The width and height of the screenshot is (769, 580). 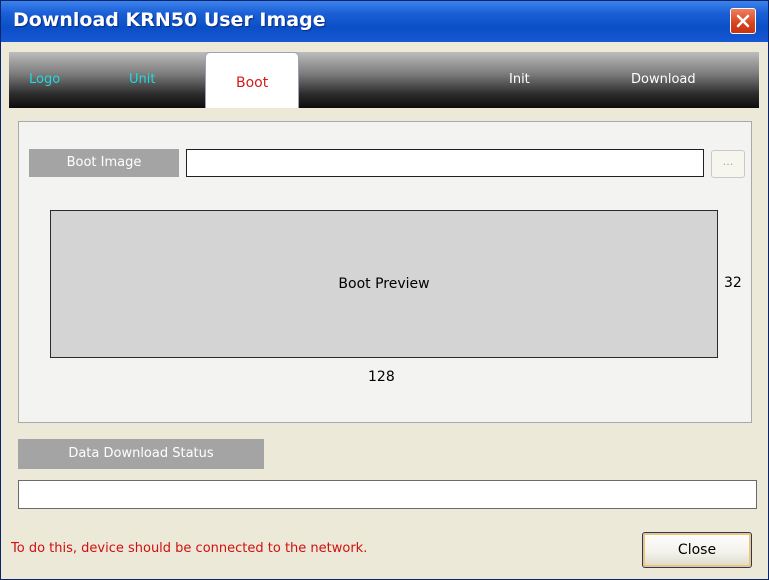 What do you see at coordinates (733, 283) in the screenshot?
I see `preview-height-value: 32` at bounding box center [733, 283].